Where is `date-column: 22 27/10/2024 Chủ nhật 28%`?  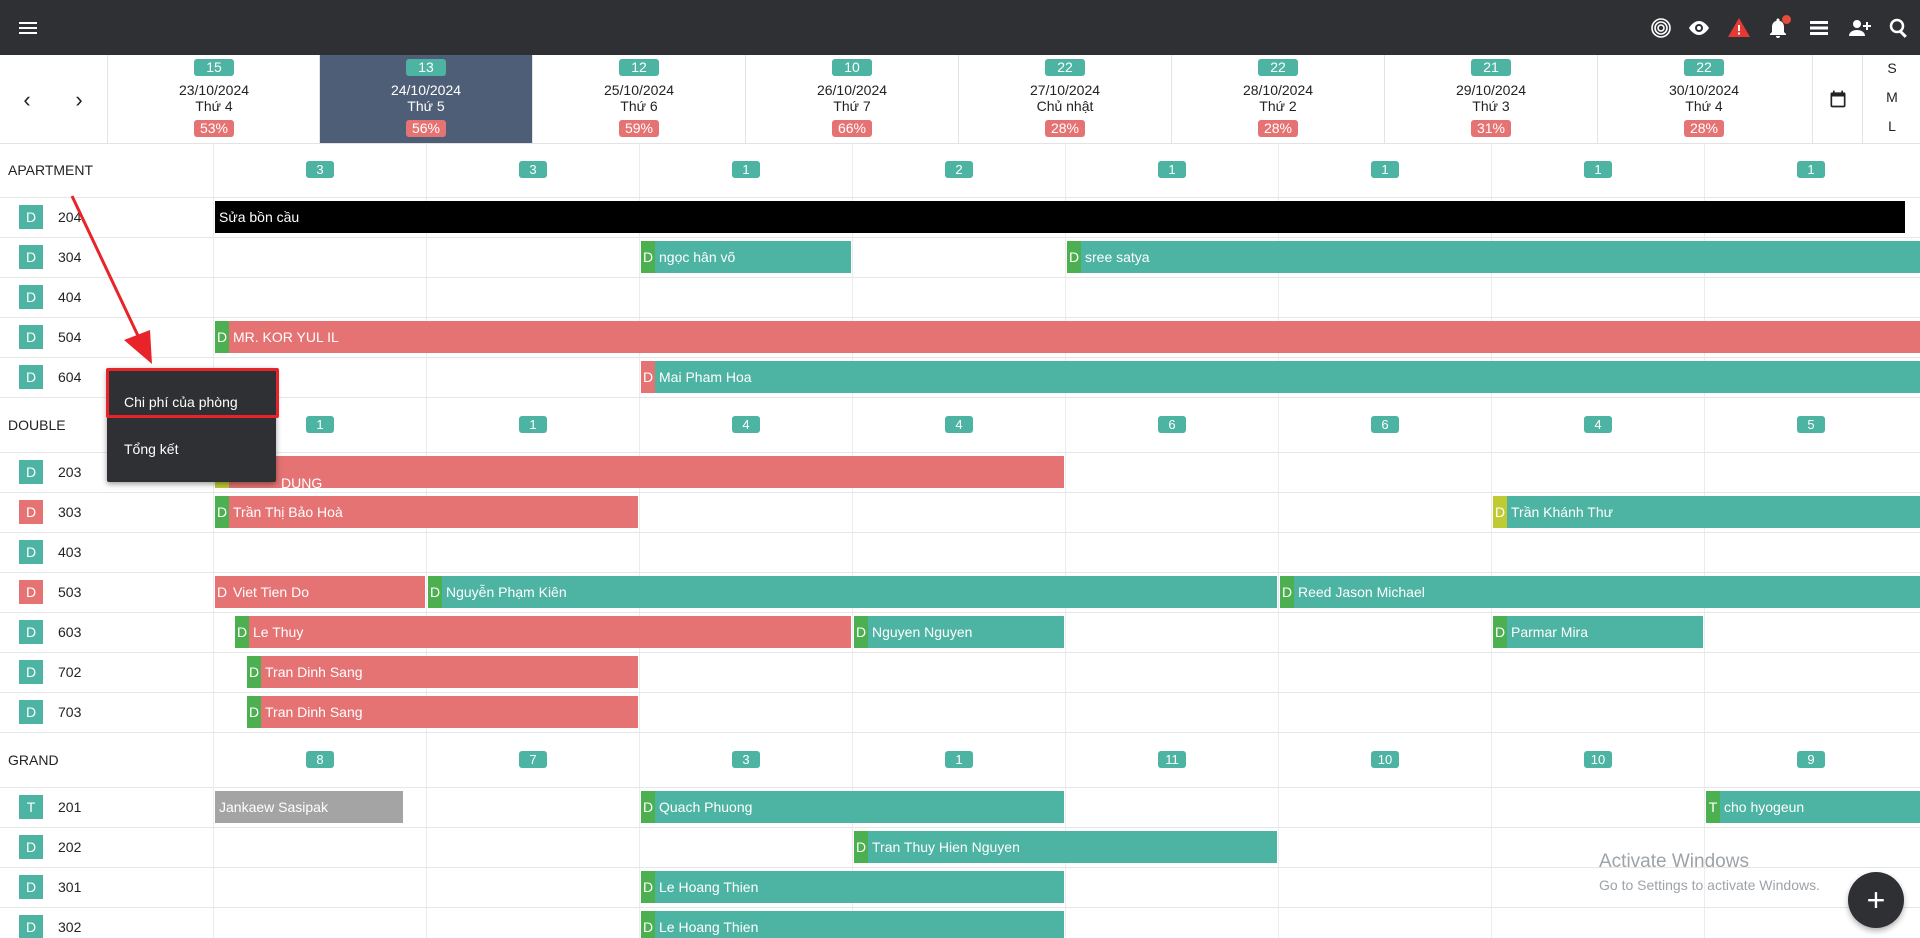 date-column: 22 27/10/2024 Chủ nhật 28% is located at coordinates (1064, 99).